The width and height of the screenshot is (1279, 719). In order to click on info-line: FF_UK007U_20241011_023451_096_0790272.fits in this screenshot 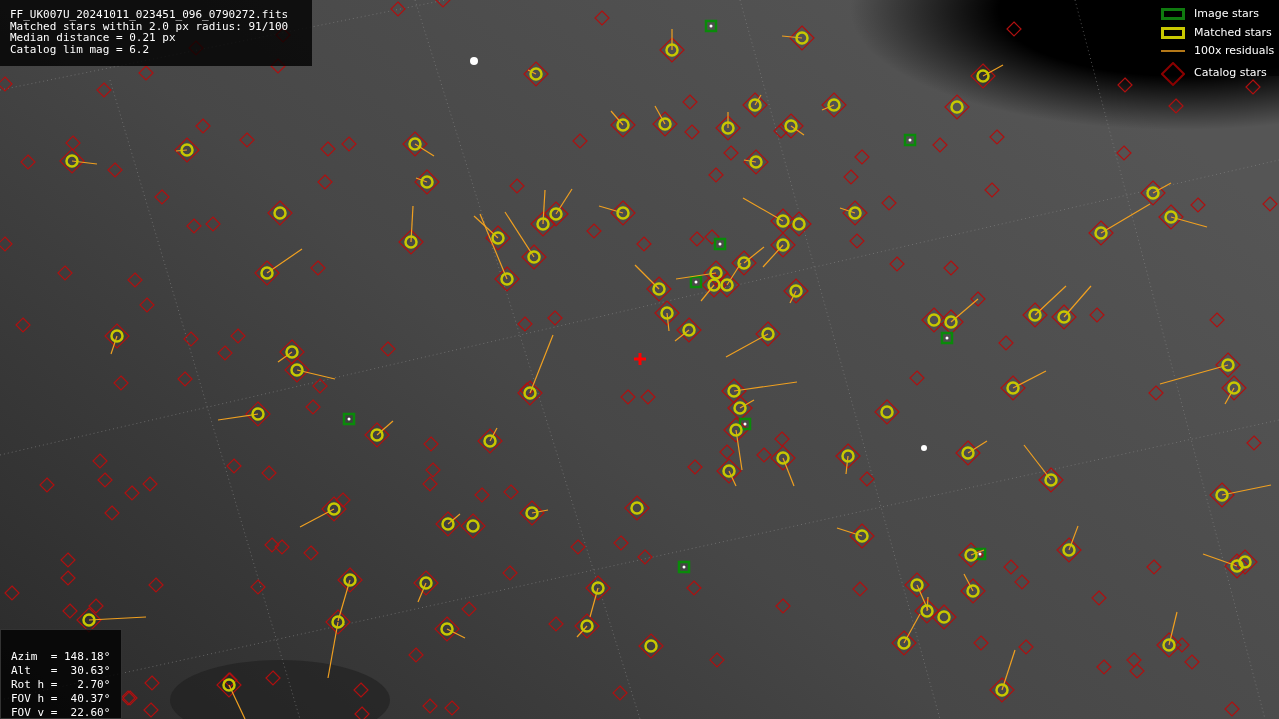, I will do `click(150, 15)`.